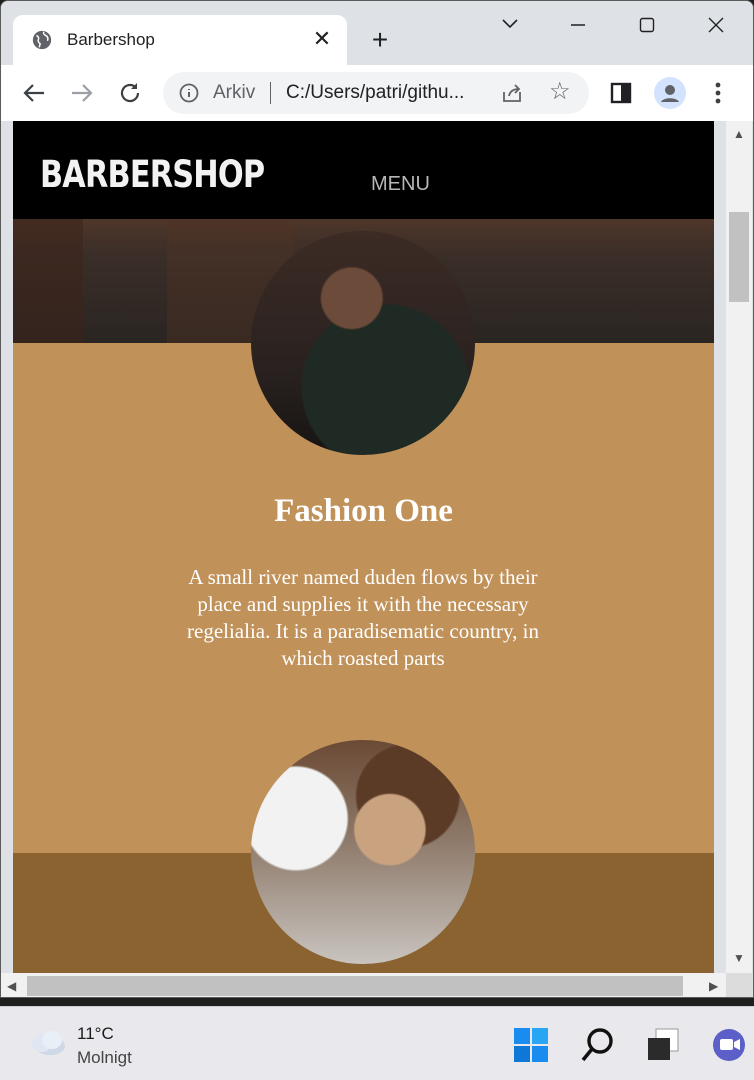 The image size is (754, 1080). What do you see at coordinates (82, 93) in the screenshot?
I see `forward-icon` at bounding box center [82, 93].